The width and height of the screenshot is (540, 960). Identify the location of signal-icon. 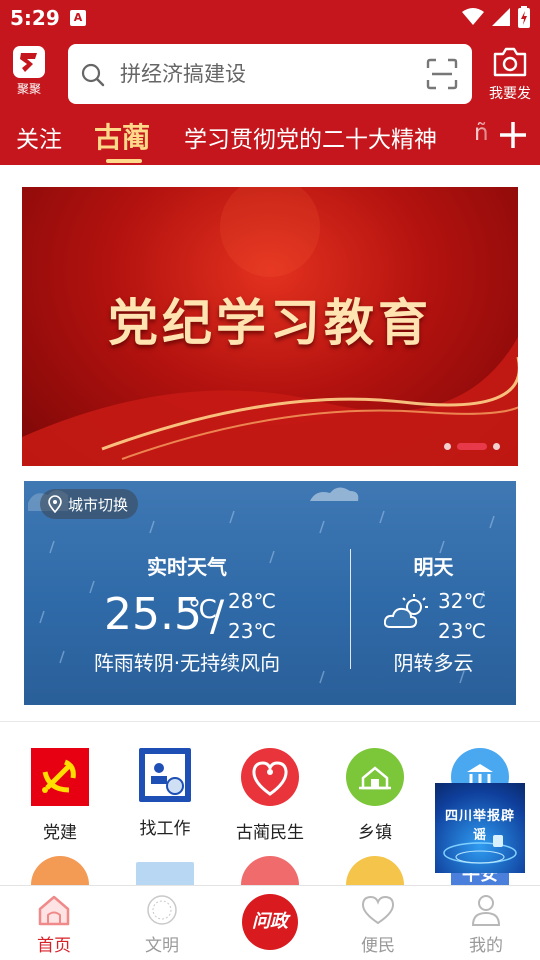
(501, 17).